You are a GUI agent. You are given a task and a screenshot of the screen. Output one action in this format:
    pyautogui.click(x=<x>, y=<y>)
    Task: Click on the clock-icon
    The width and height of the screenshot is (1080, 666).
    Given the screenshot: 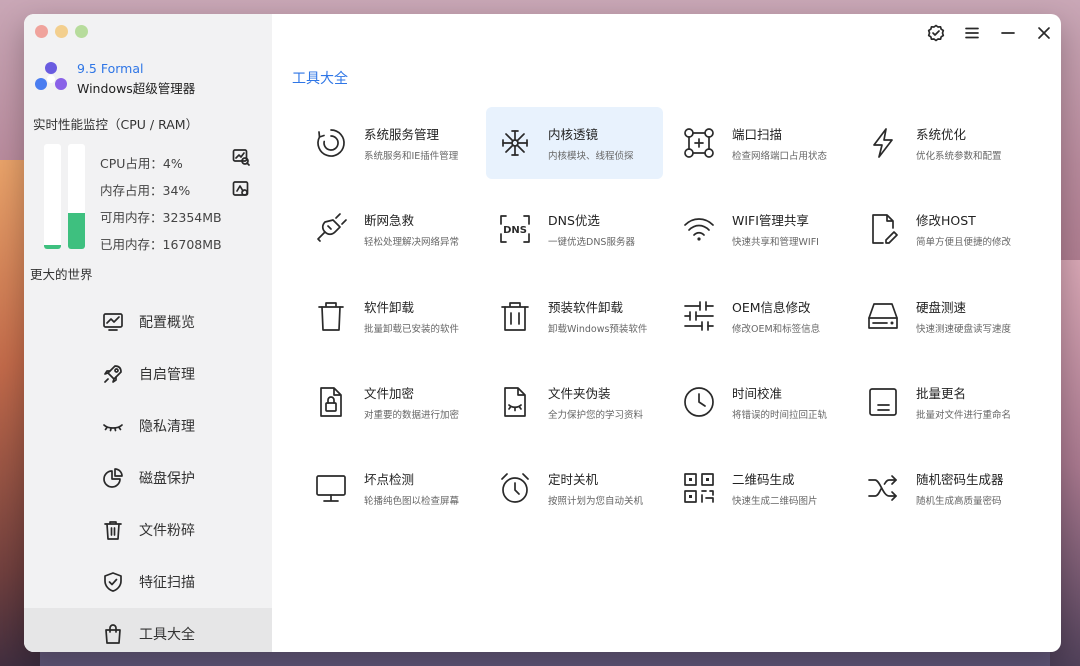 What is the action you would take?
    pyautogui.click(x=699, y=402)
    